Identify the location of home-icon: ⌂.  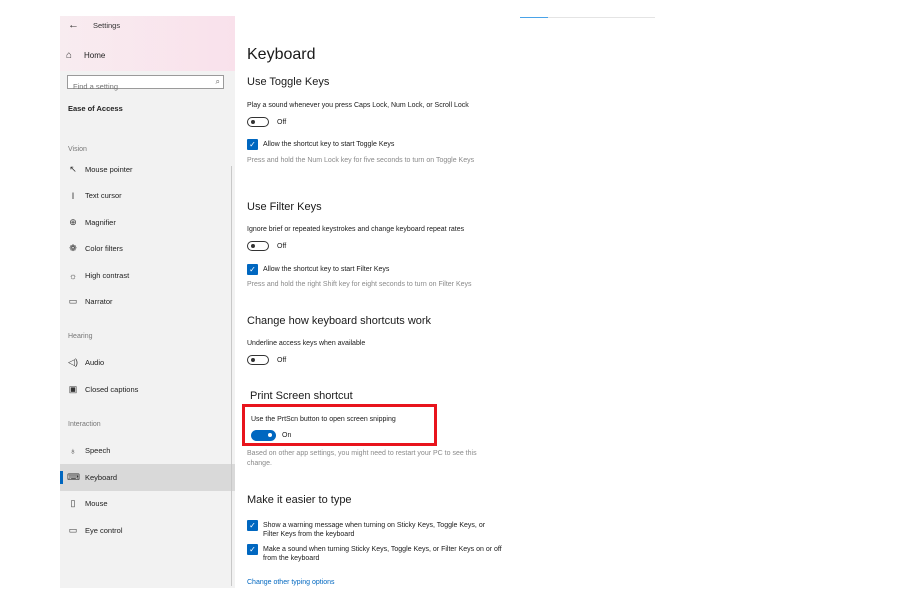
(69, 55).